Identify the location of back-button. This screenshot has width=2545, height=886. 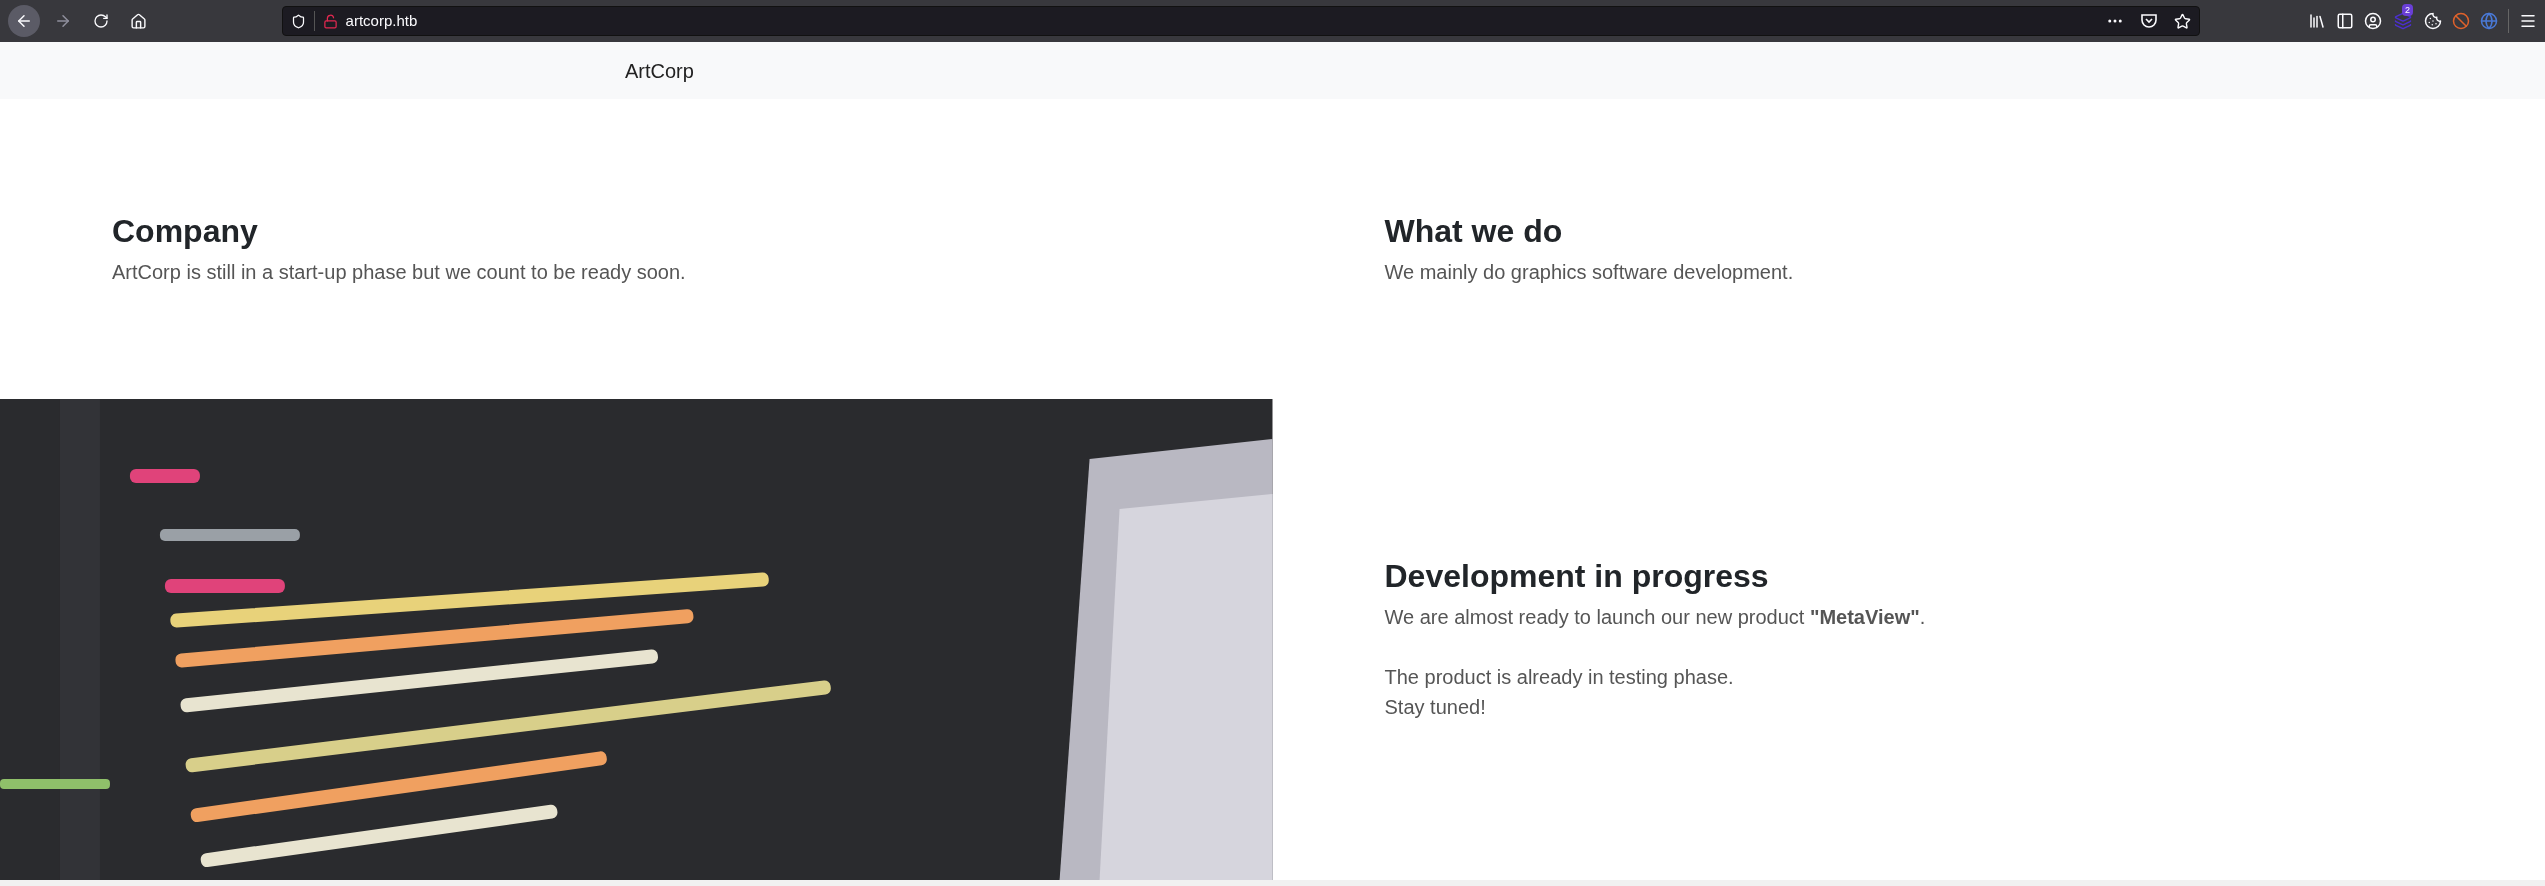
(24, 21).